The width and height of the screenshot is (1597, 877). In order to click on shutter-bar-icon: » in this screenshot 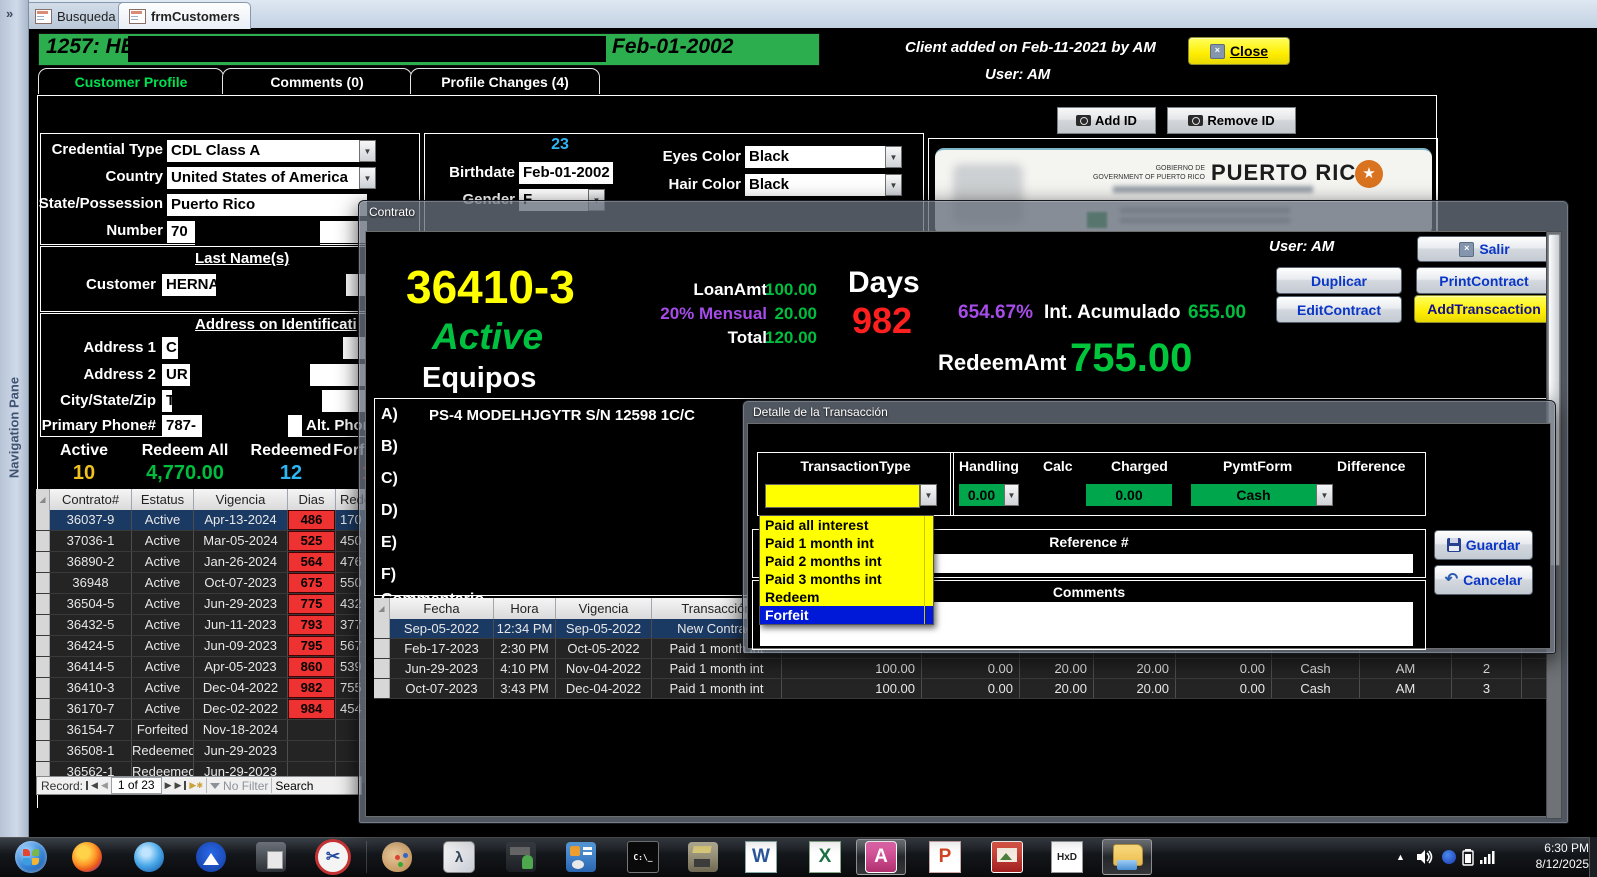, I will do `click(9, 13)`.